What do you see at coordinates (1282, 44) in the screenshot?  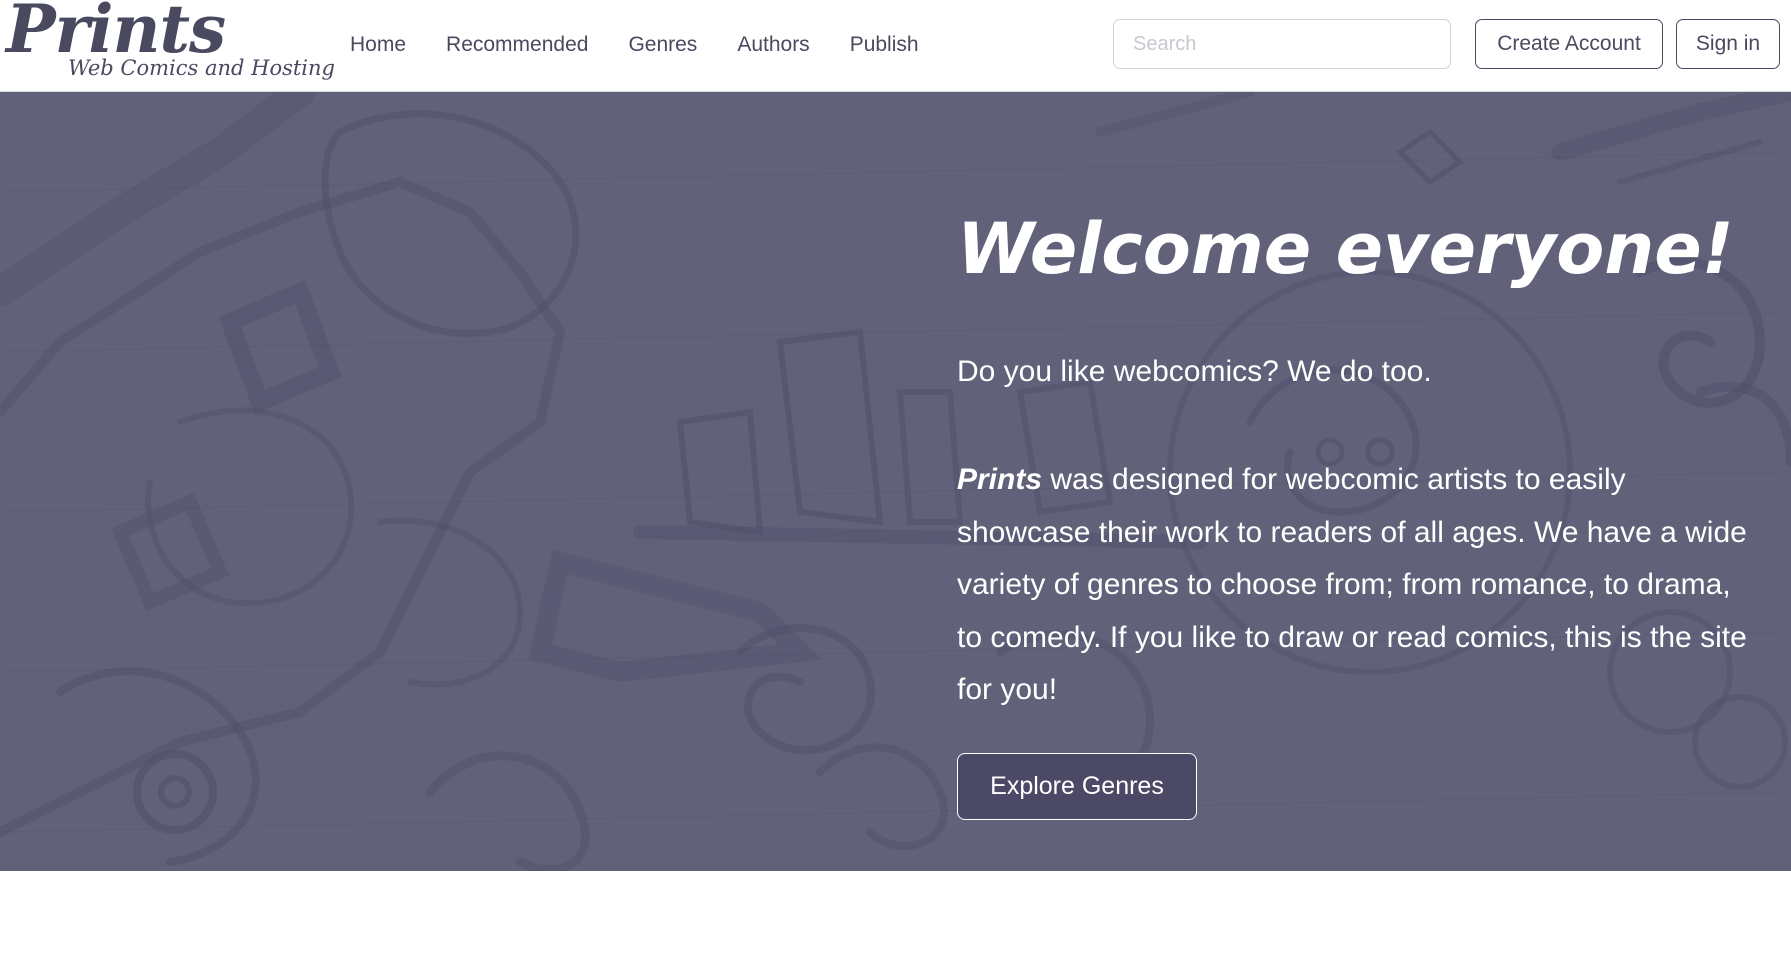 I see `search-input` at bounding box center [1282, 44].